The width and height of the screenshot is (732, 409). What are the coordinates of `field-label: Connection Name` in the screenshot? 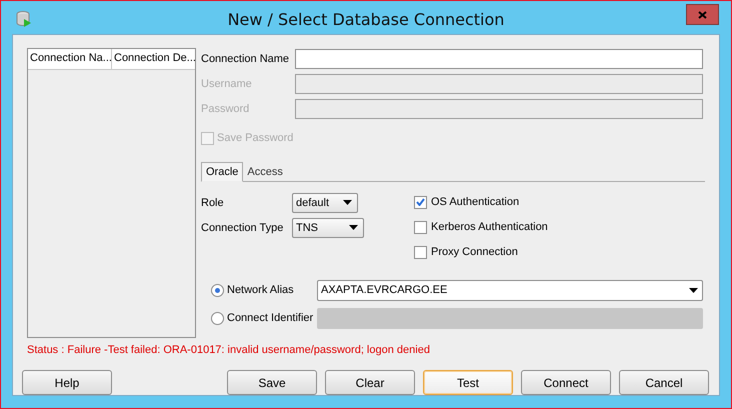 It's located at (245, 59).